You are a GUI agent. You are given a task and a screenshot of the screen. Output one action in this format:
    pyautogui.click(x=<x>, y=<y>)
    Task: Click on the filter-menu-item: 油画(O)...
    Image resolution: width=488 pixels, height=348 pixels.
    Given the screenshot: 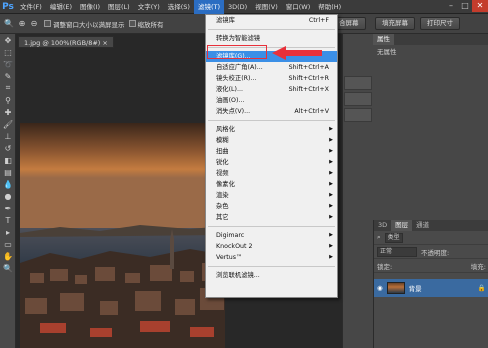 What is the action you would take?
    pyautogui.click(x=271, y=100)
    